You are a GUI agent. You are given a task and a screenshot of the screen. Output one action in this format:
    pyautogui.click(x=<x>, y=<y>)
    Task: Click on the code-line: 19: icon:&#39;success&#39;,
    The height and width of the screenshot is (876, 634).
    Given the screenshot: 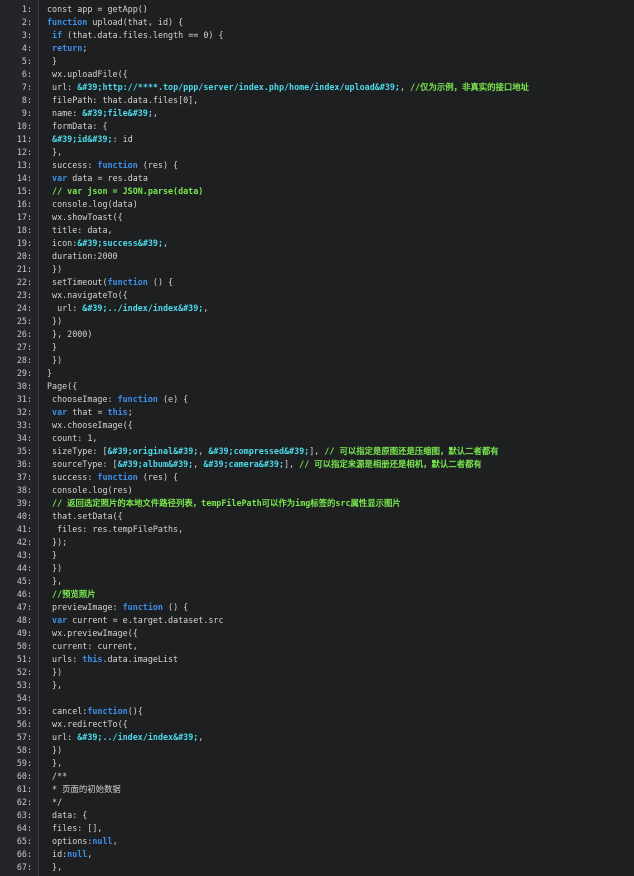 What is the action you would take?
    pyautogui.click(x=317, y=243)
    